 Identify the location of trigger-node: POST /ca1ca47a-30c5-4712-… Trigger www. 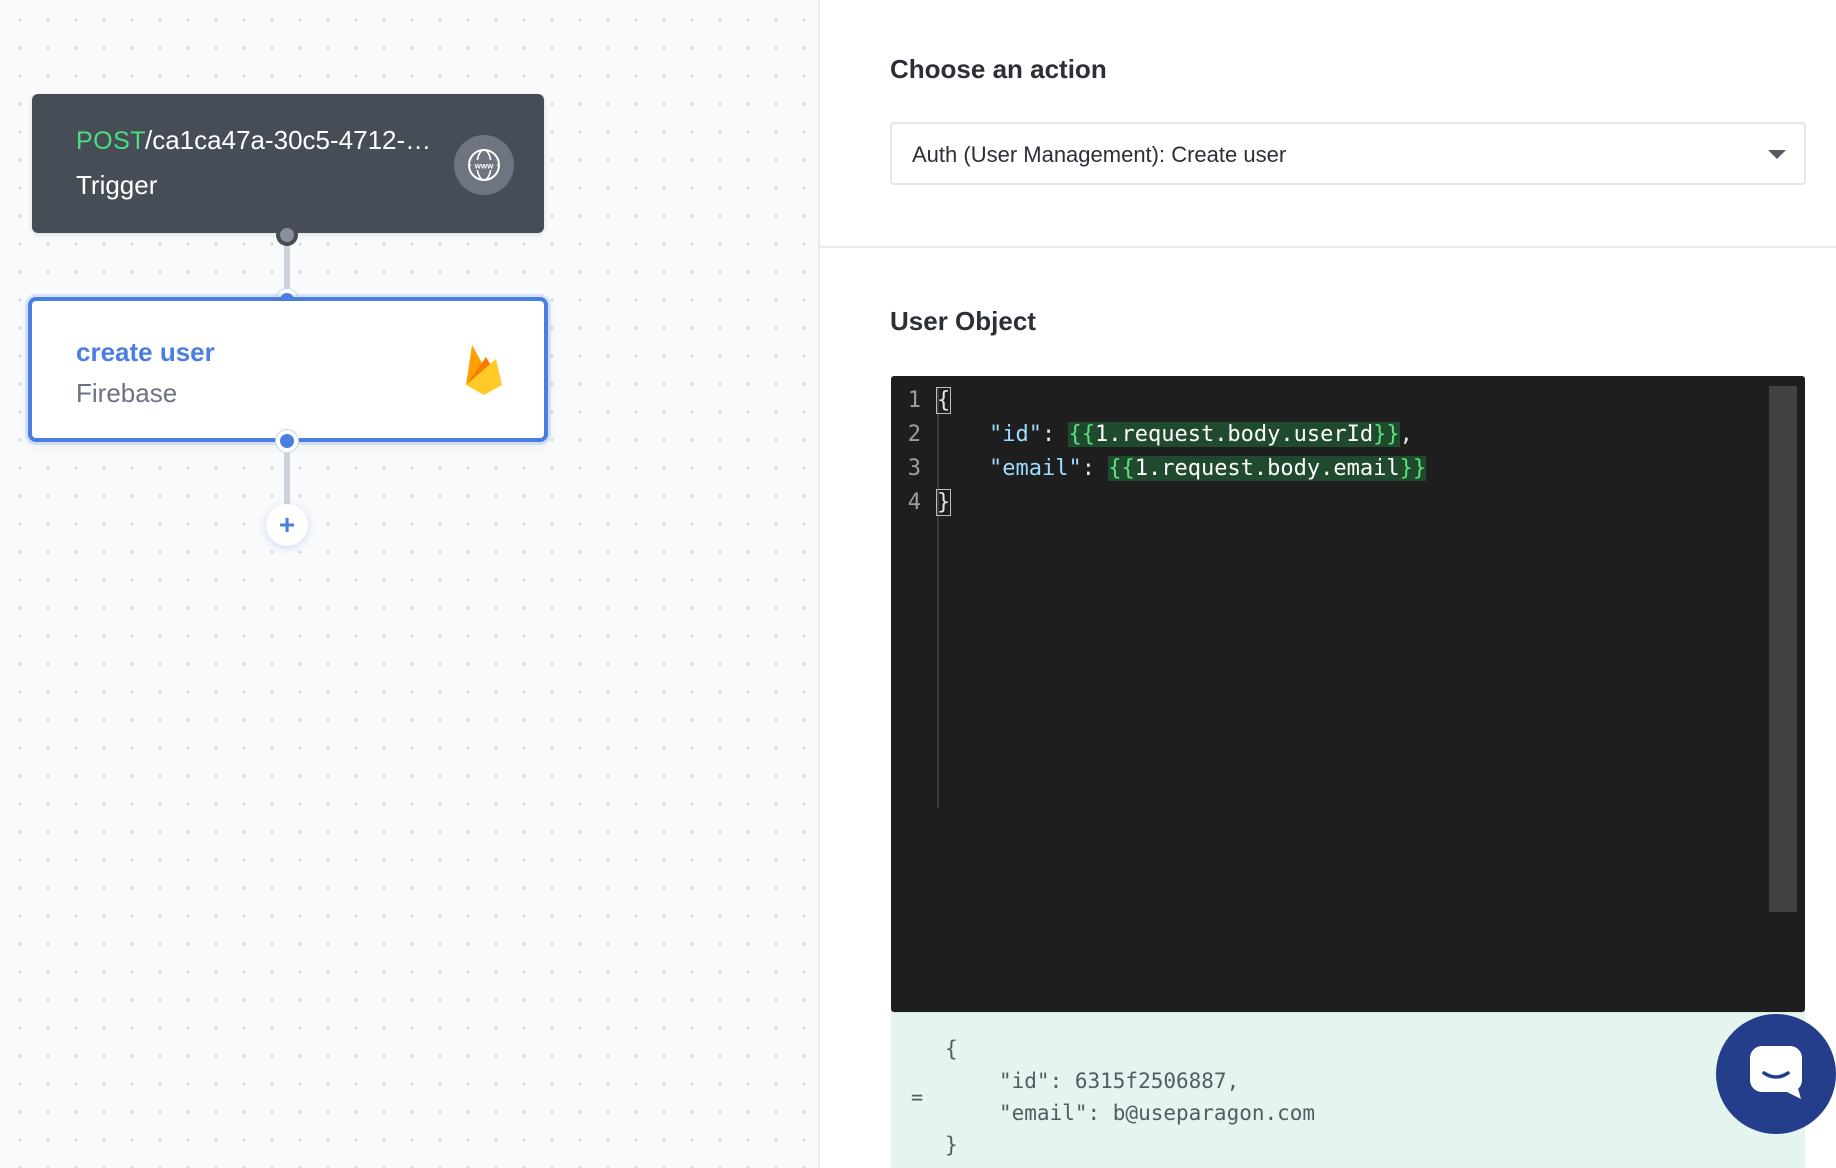
(288, 163).